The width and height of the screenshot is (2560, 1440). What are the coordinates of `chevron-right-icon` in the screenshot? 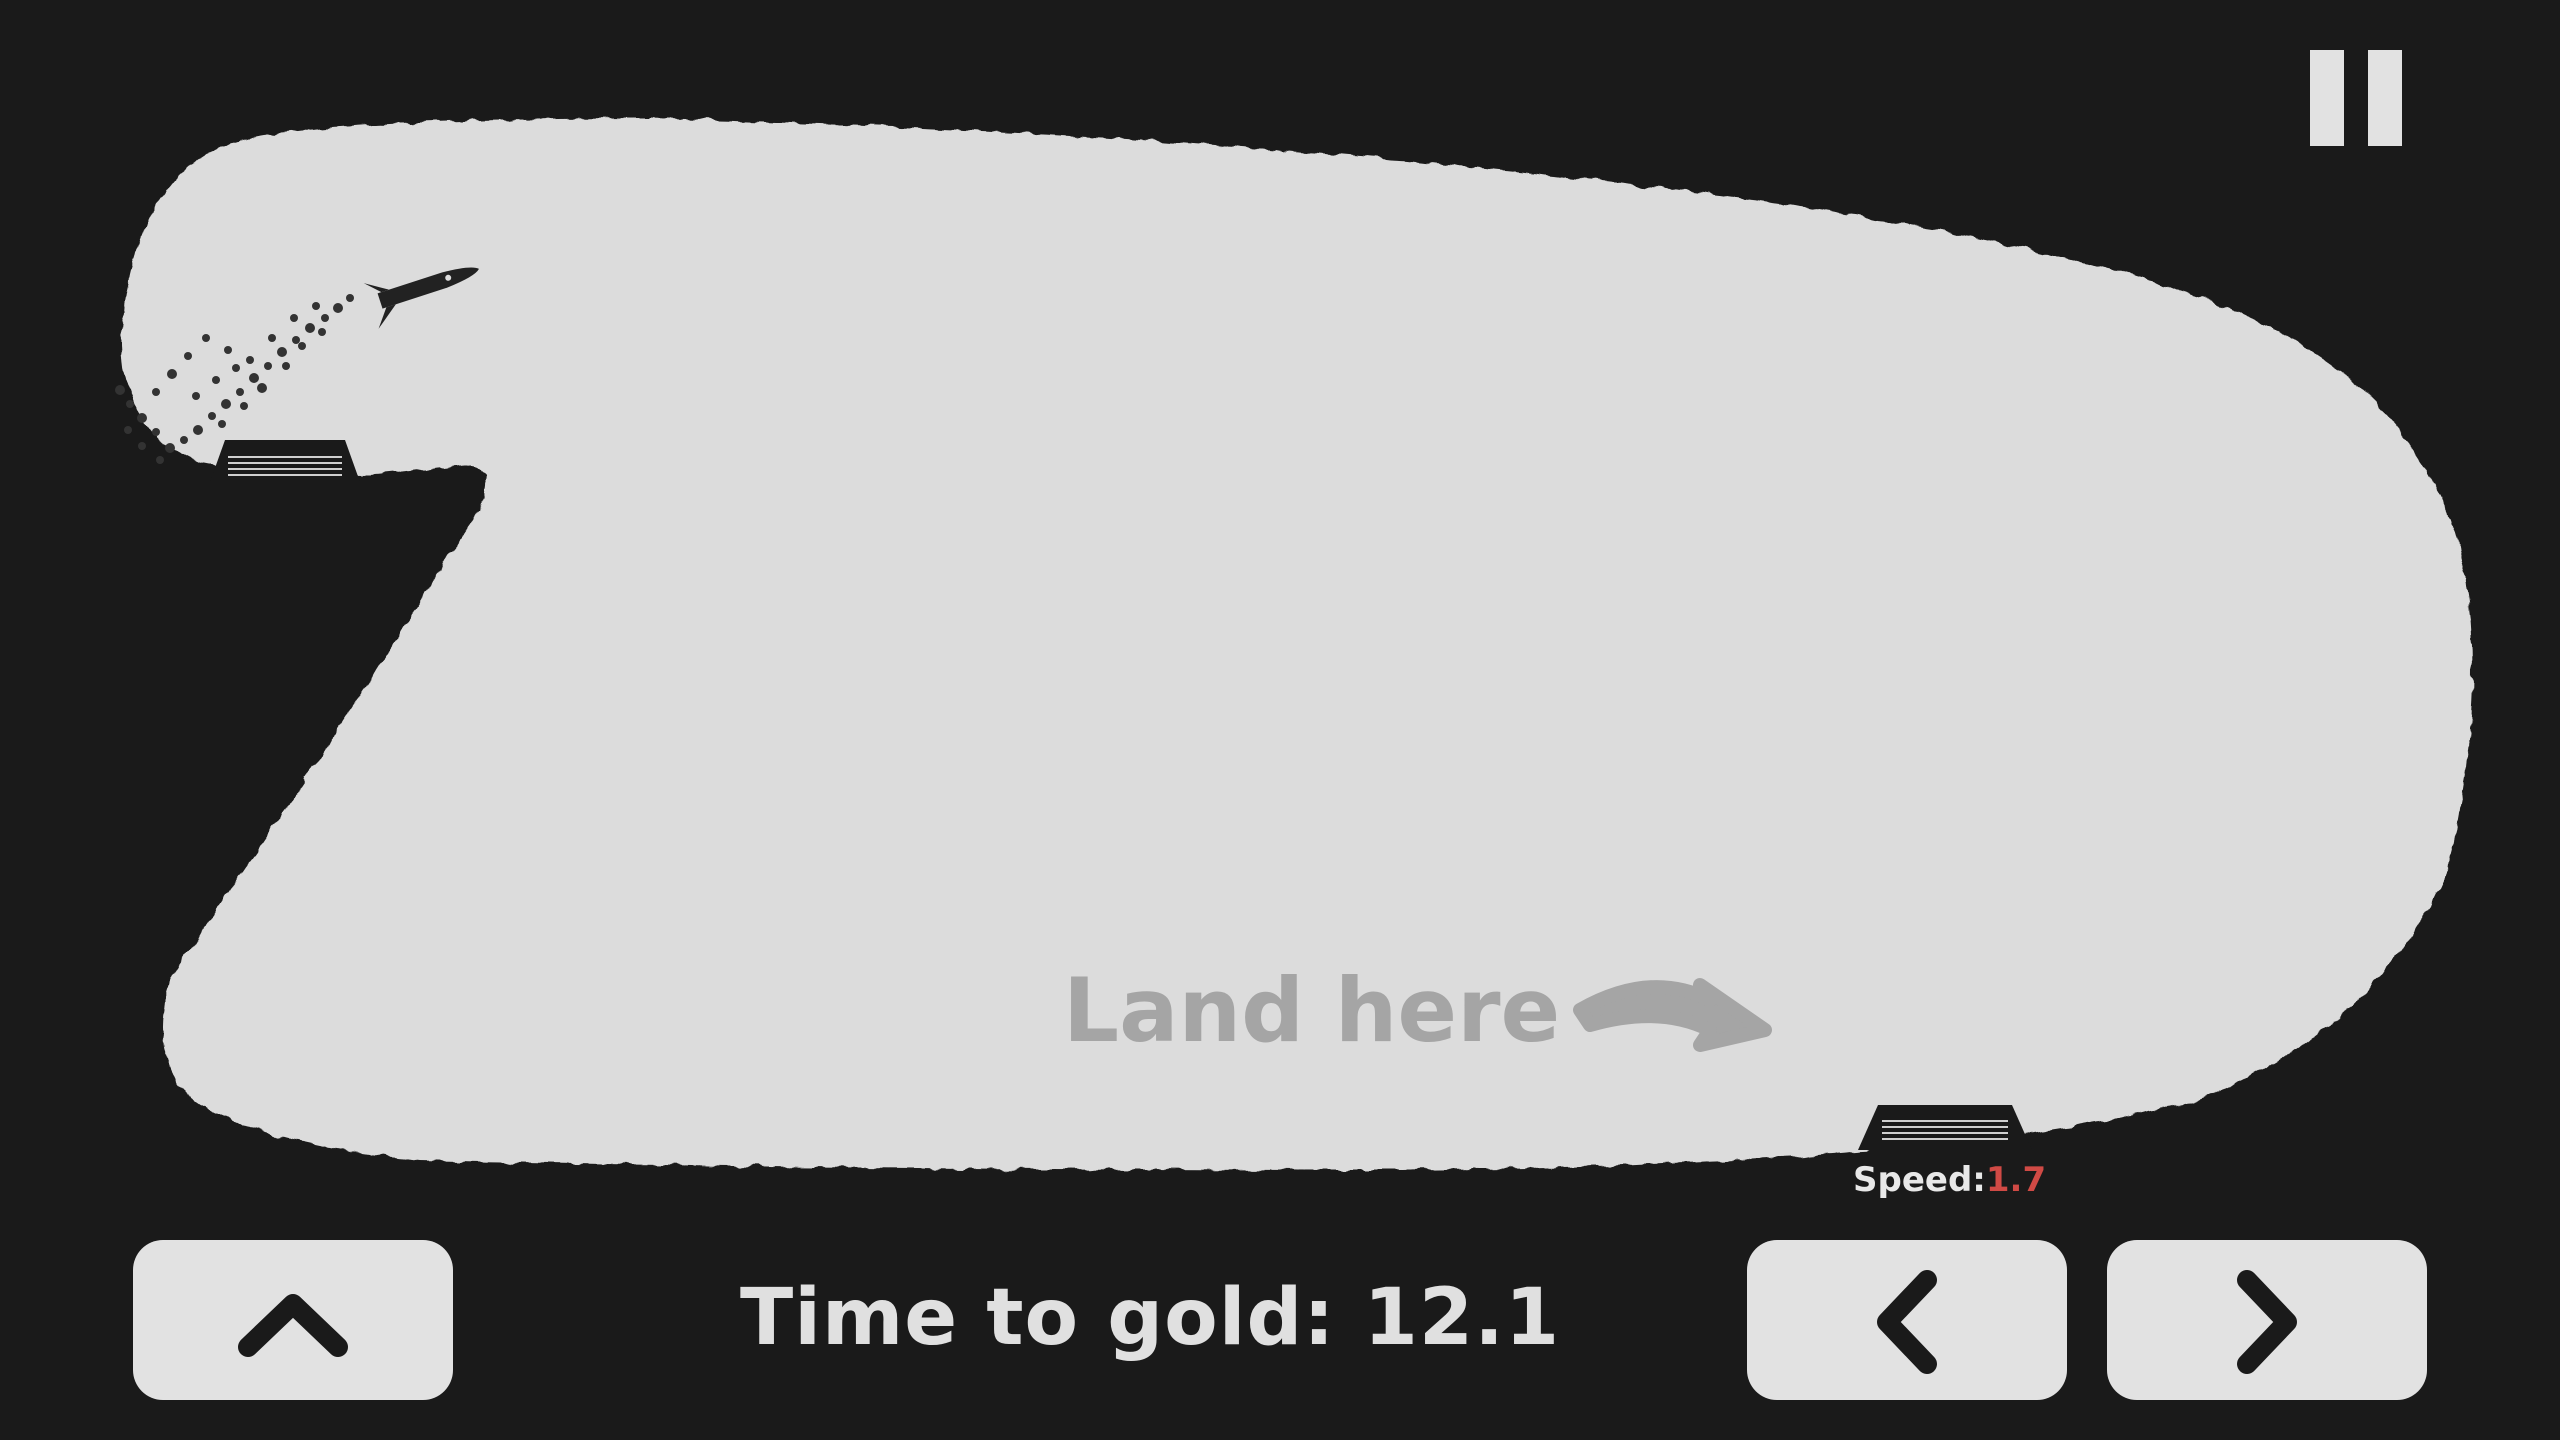 It's located at (2267, 1322).